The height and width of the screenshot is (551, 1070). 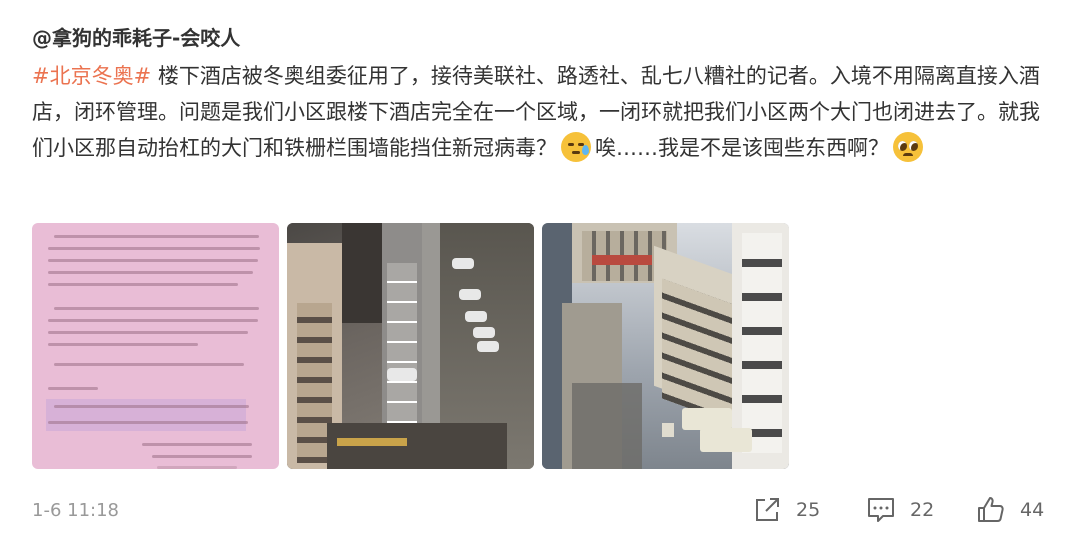 I want to click on pleading-emoji-icon, so click(x=908, y=147).